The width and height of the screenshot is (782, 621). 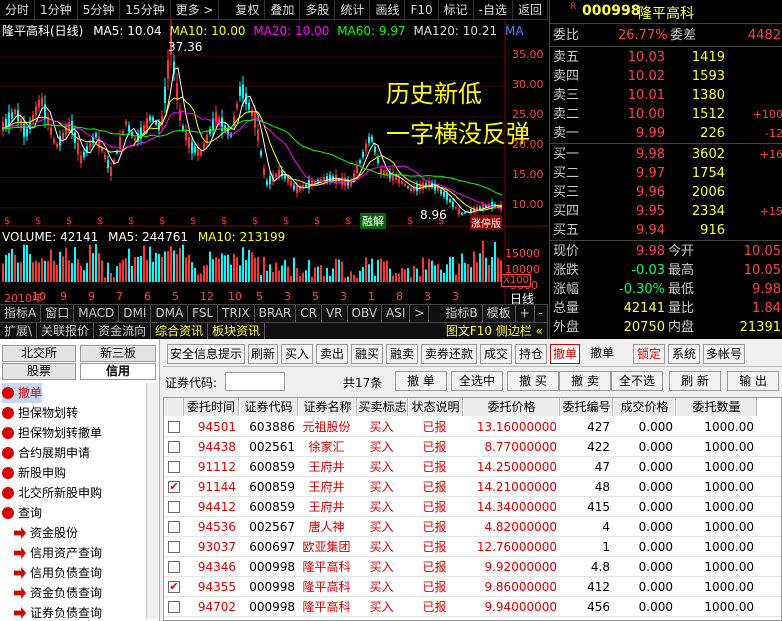 What do you see at coordinates (248, 9) in the screenshot?
I see `toolbar-btn-restore-right: 复权` at bounding box center [248, 9].